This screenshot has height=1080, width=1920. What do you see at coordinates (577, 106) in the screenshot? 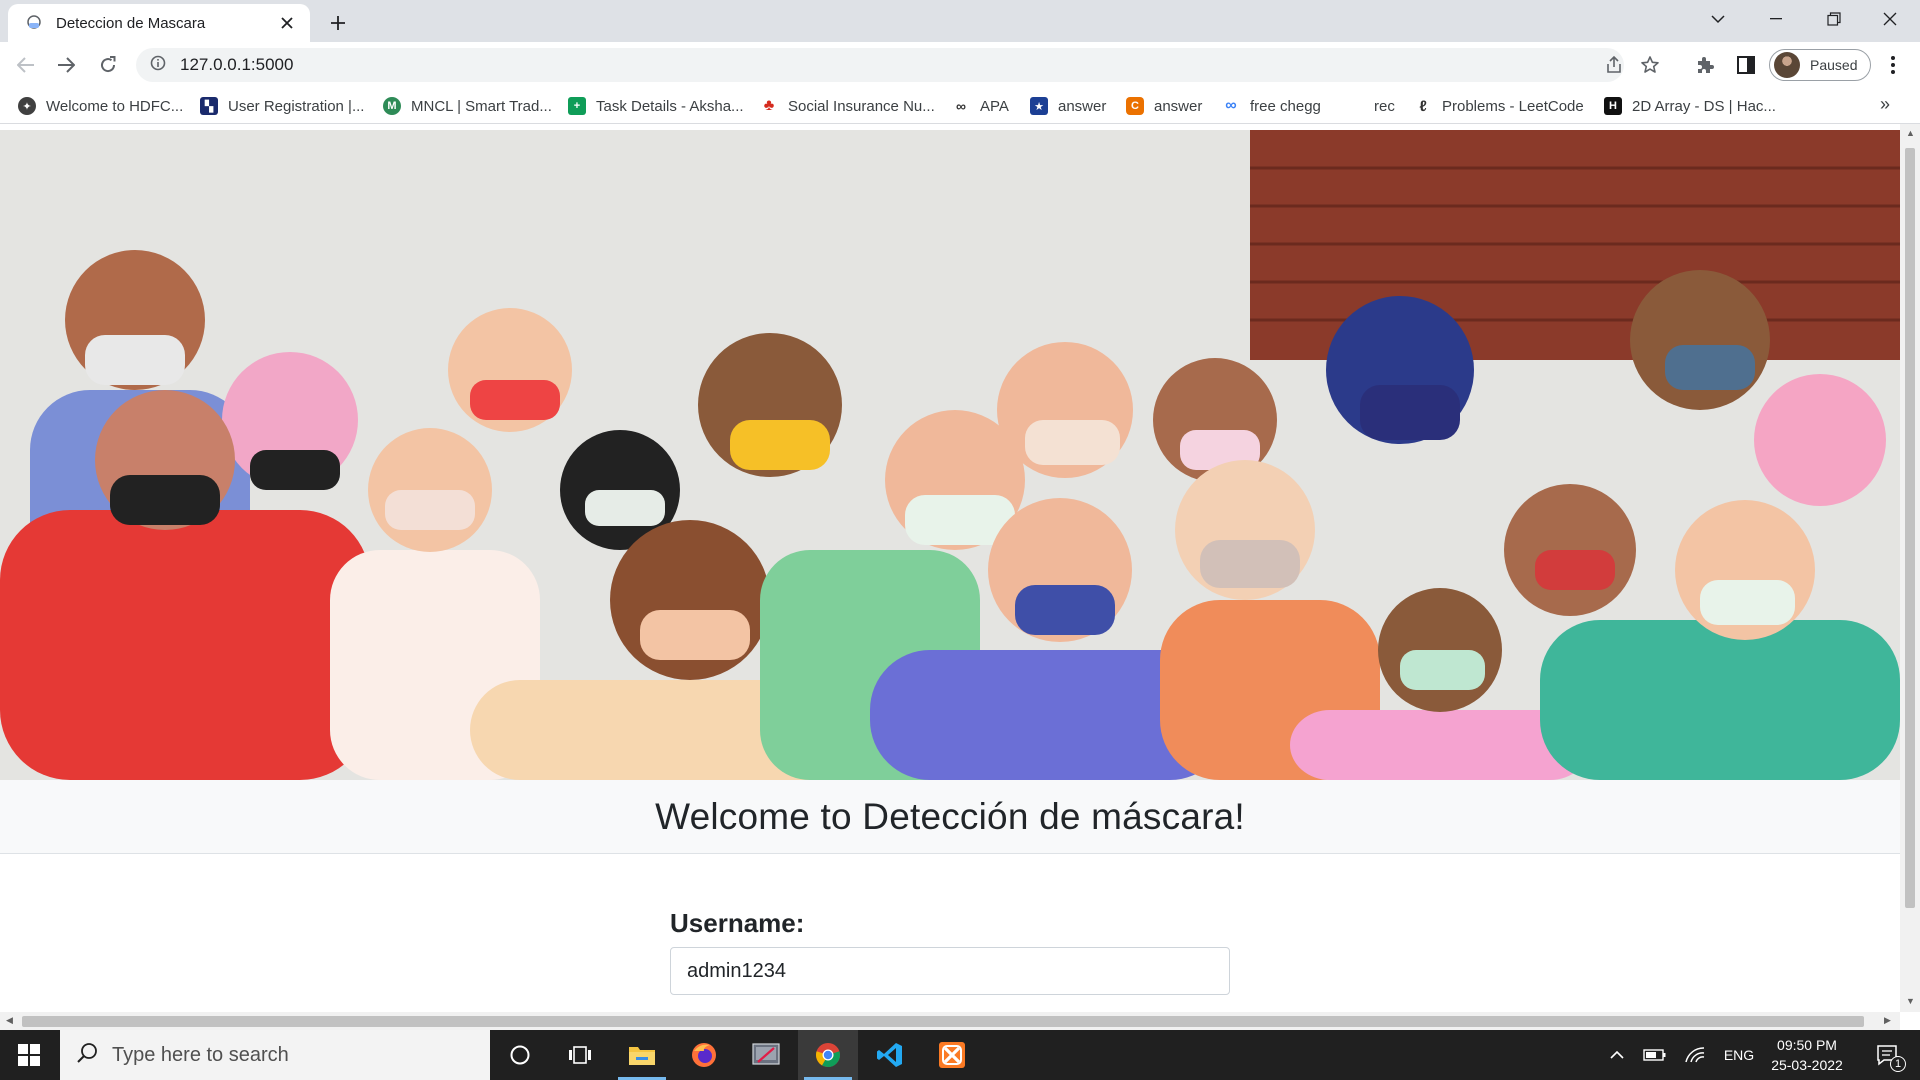
I see `sheets-icon: +` at bounding box center [577, 106].